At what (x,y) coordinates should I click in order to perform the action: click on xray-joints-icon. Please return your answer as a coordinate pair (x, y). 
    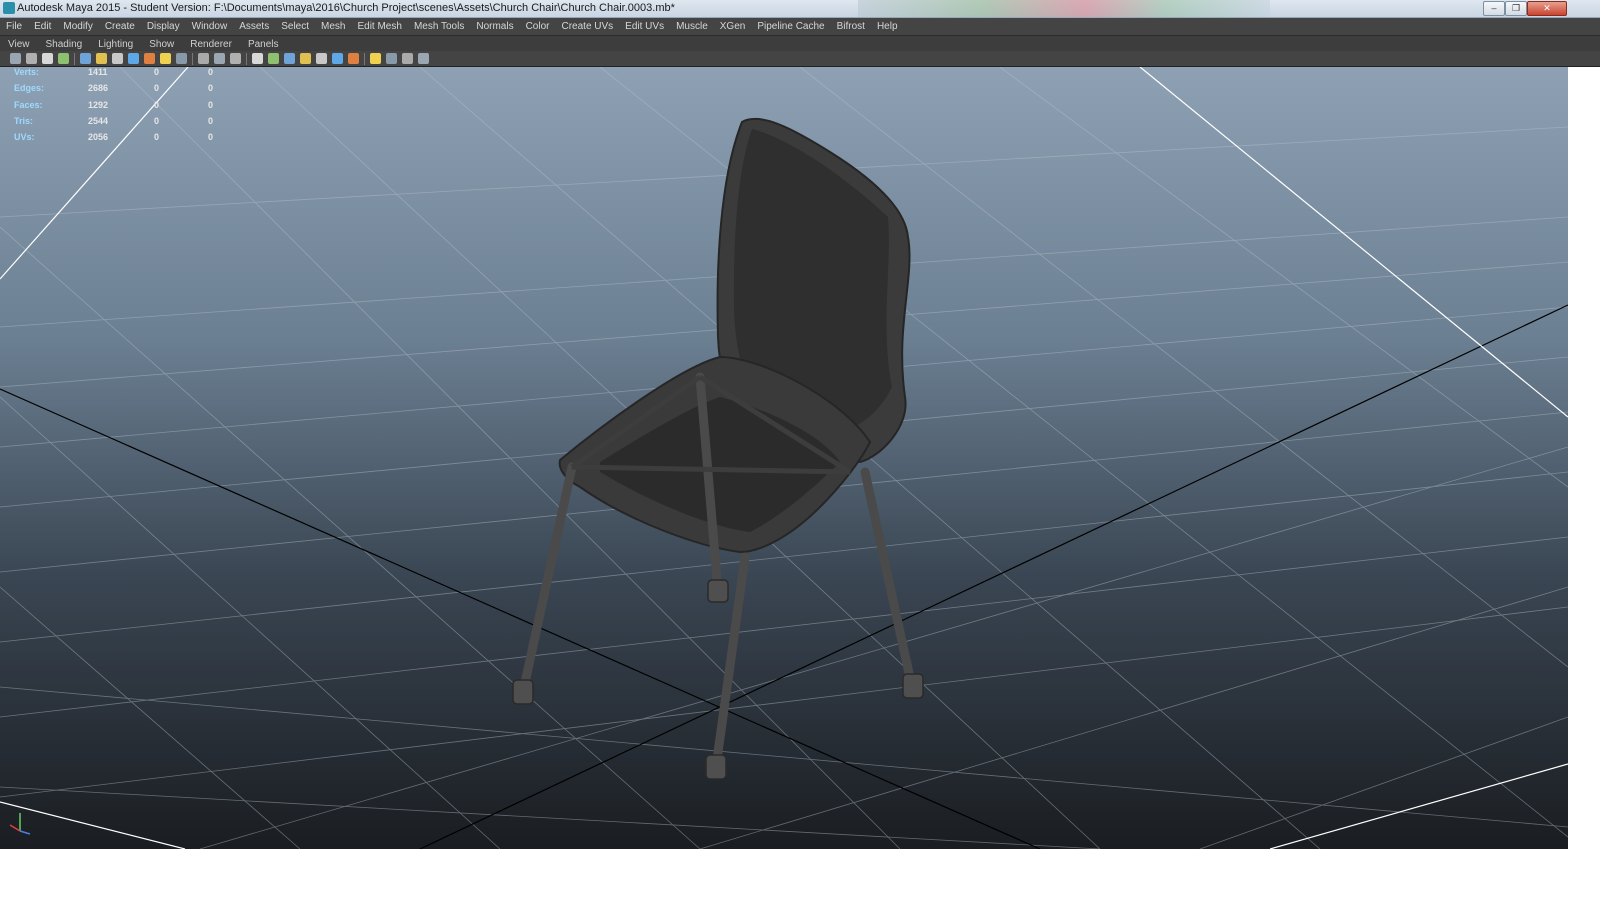
    Looking at the image, I should click on (407, 58).